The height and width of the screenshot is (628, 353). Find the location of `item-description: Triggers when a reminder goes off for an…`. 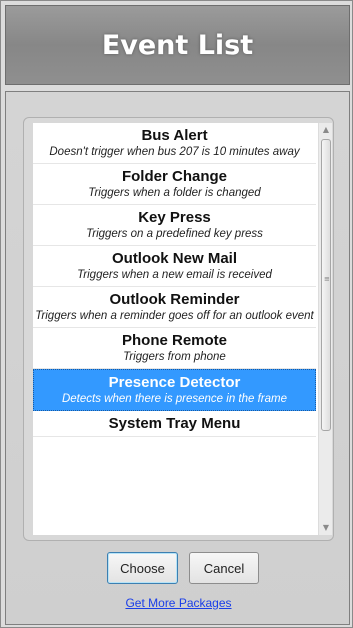

item-description: Triggers when a reminder goes off for an… is located at coordinates (174, 316).